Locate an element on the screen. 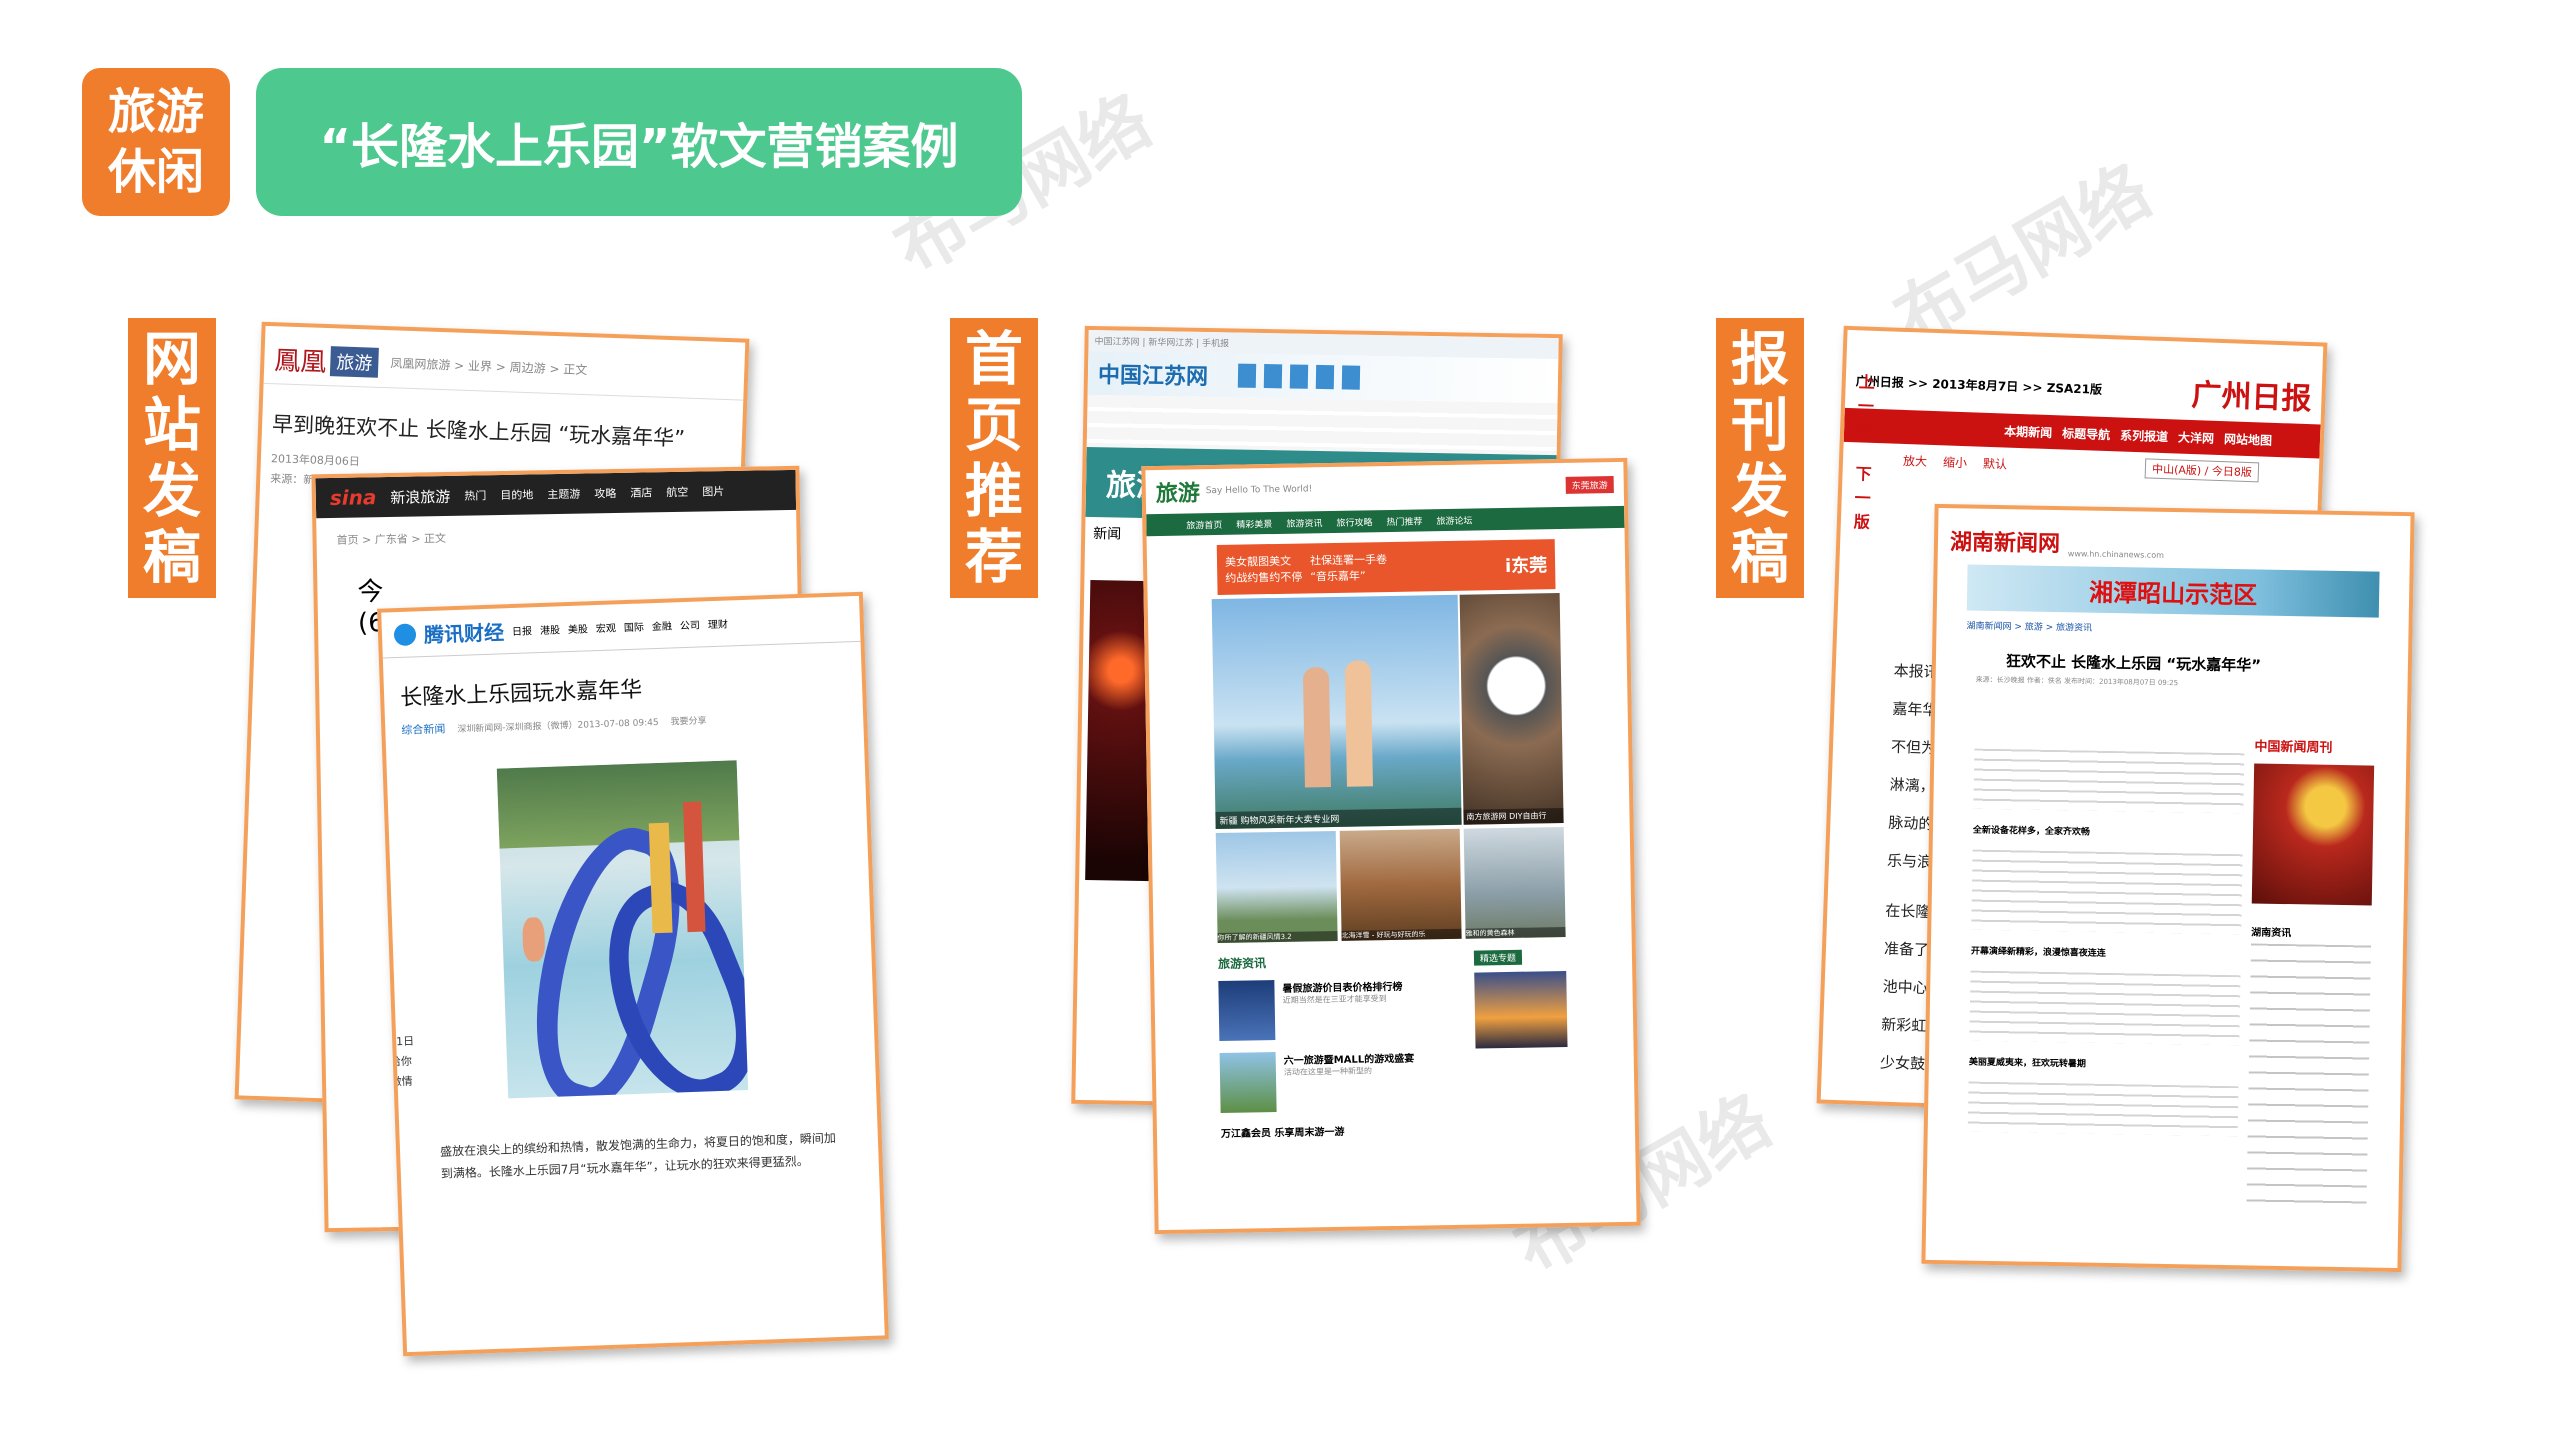  waterpark-photo is located at coordinates (622, 929).